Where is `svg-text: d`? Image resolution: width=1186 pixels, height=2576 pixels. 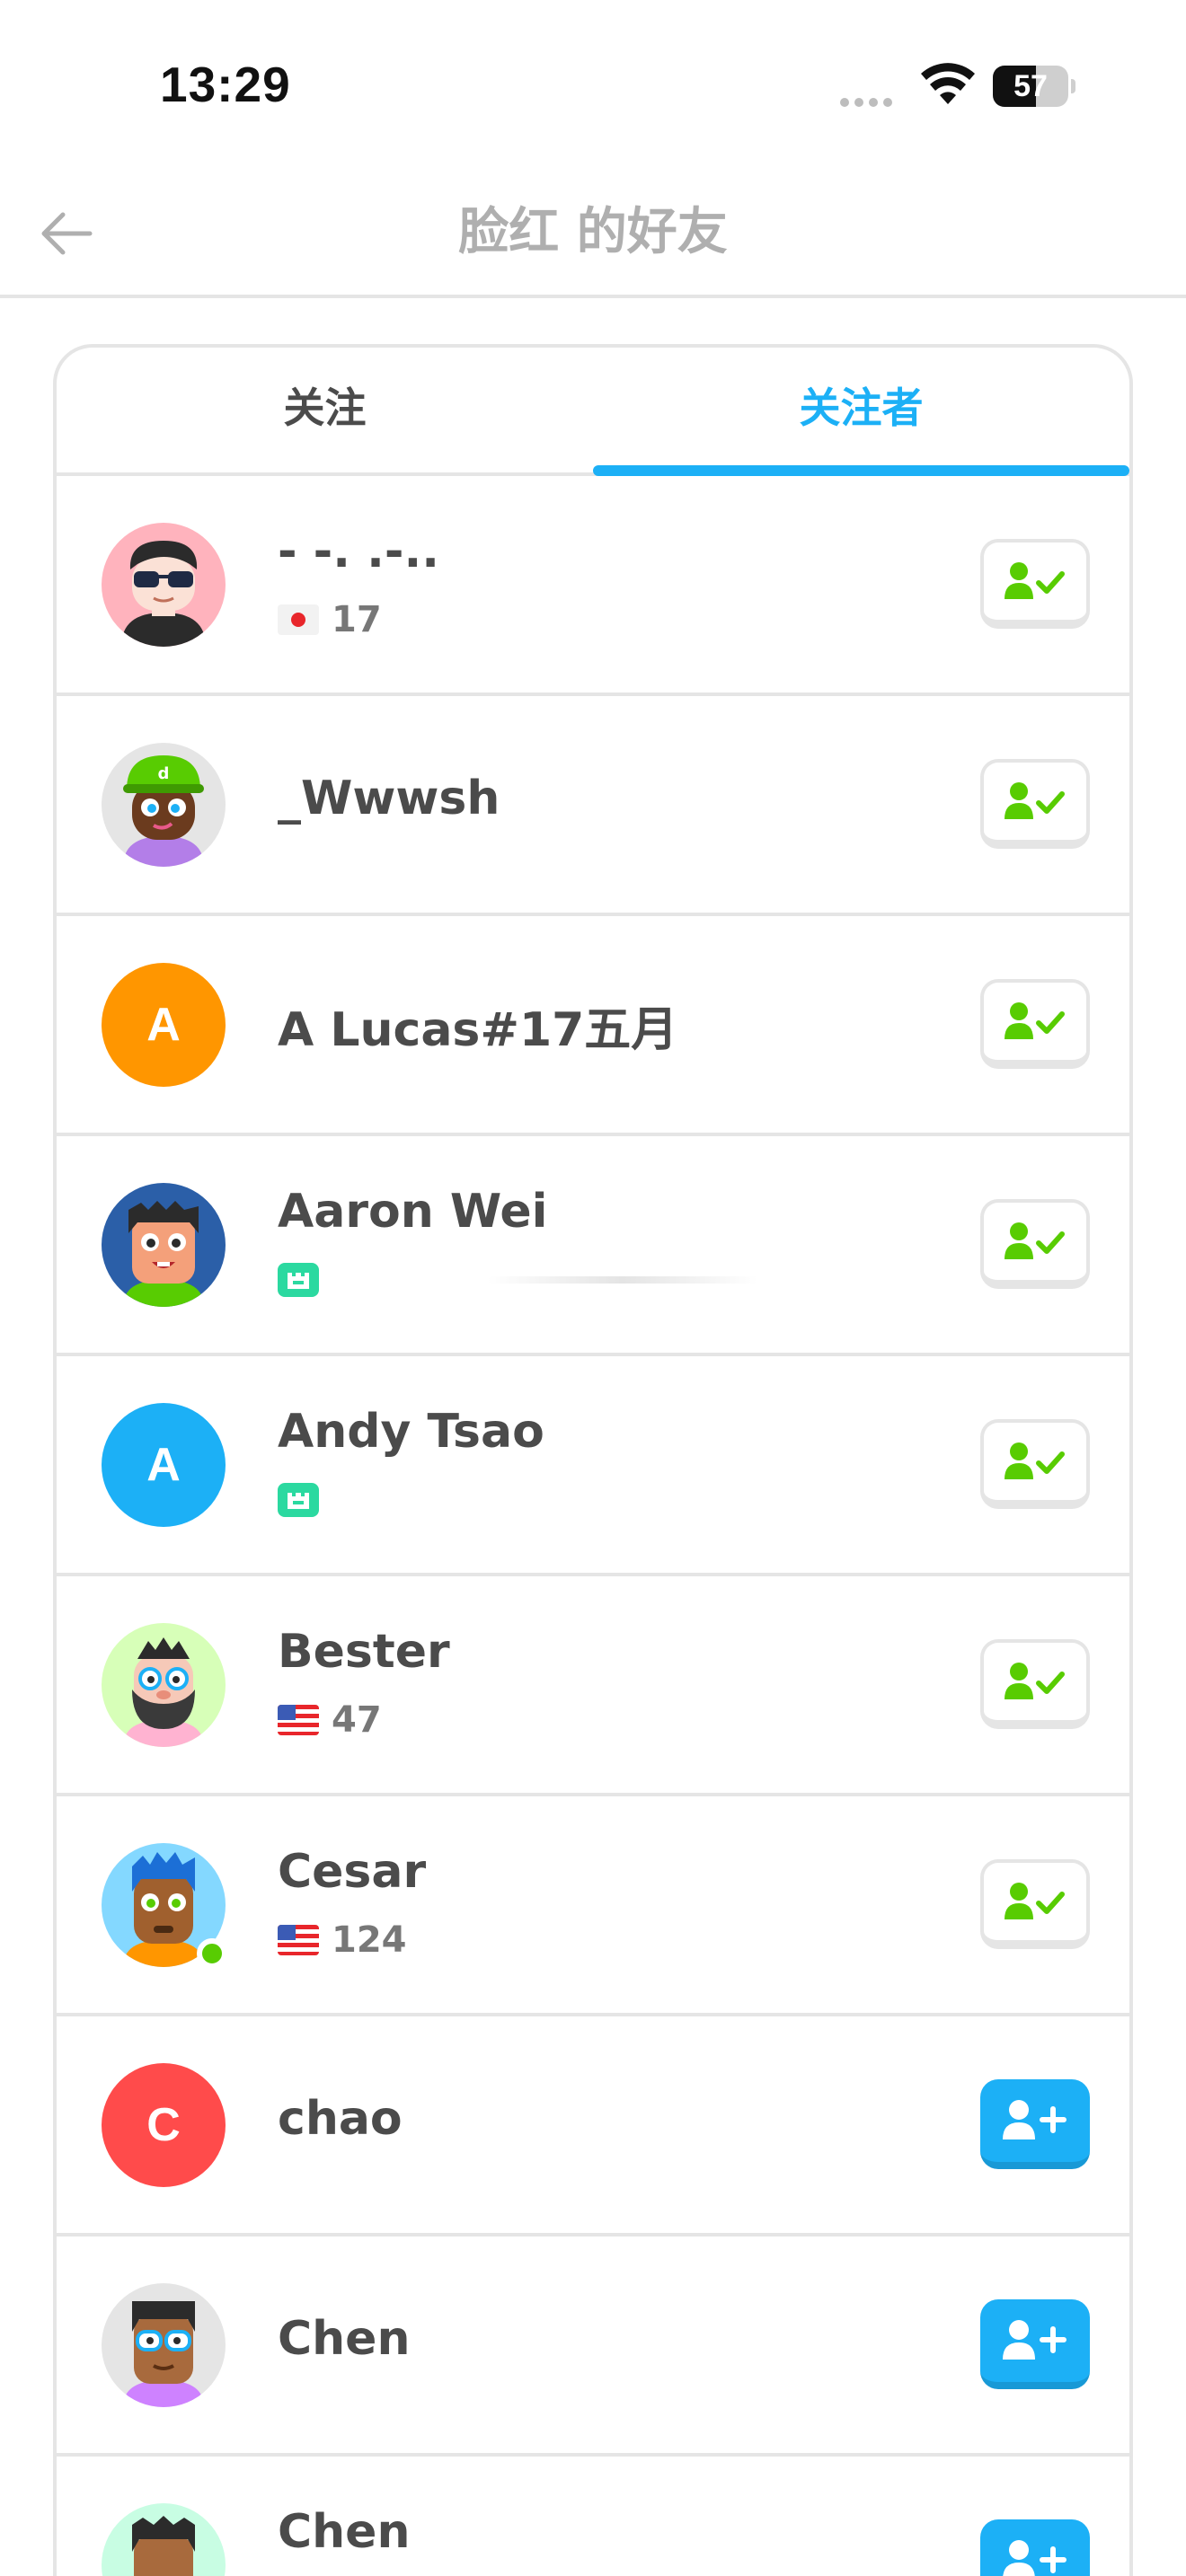
svg-text: d is located at coordinates (164, 773).